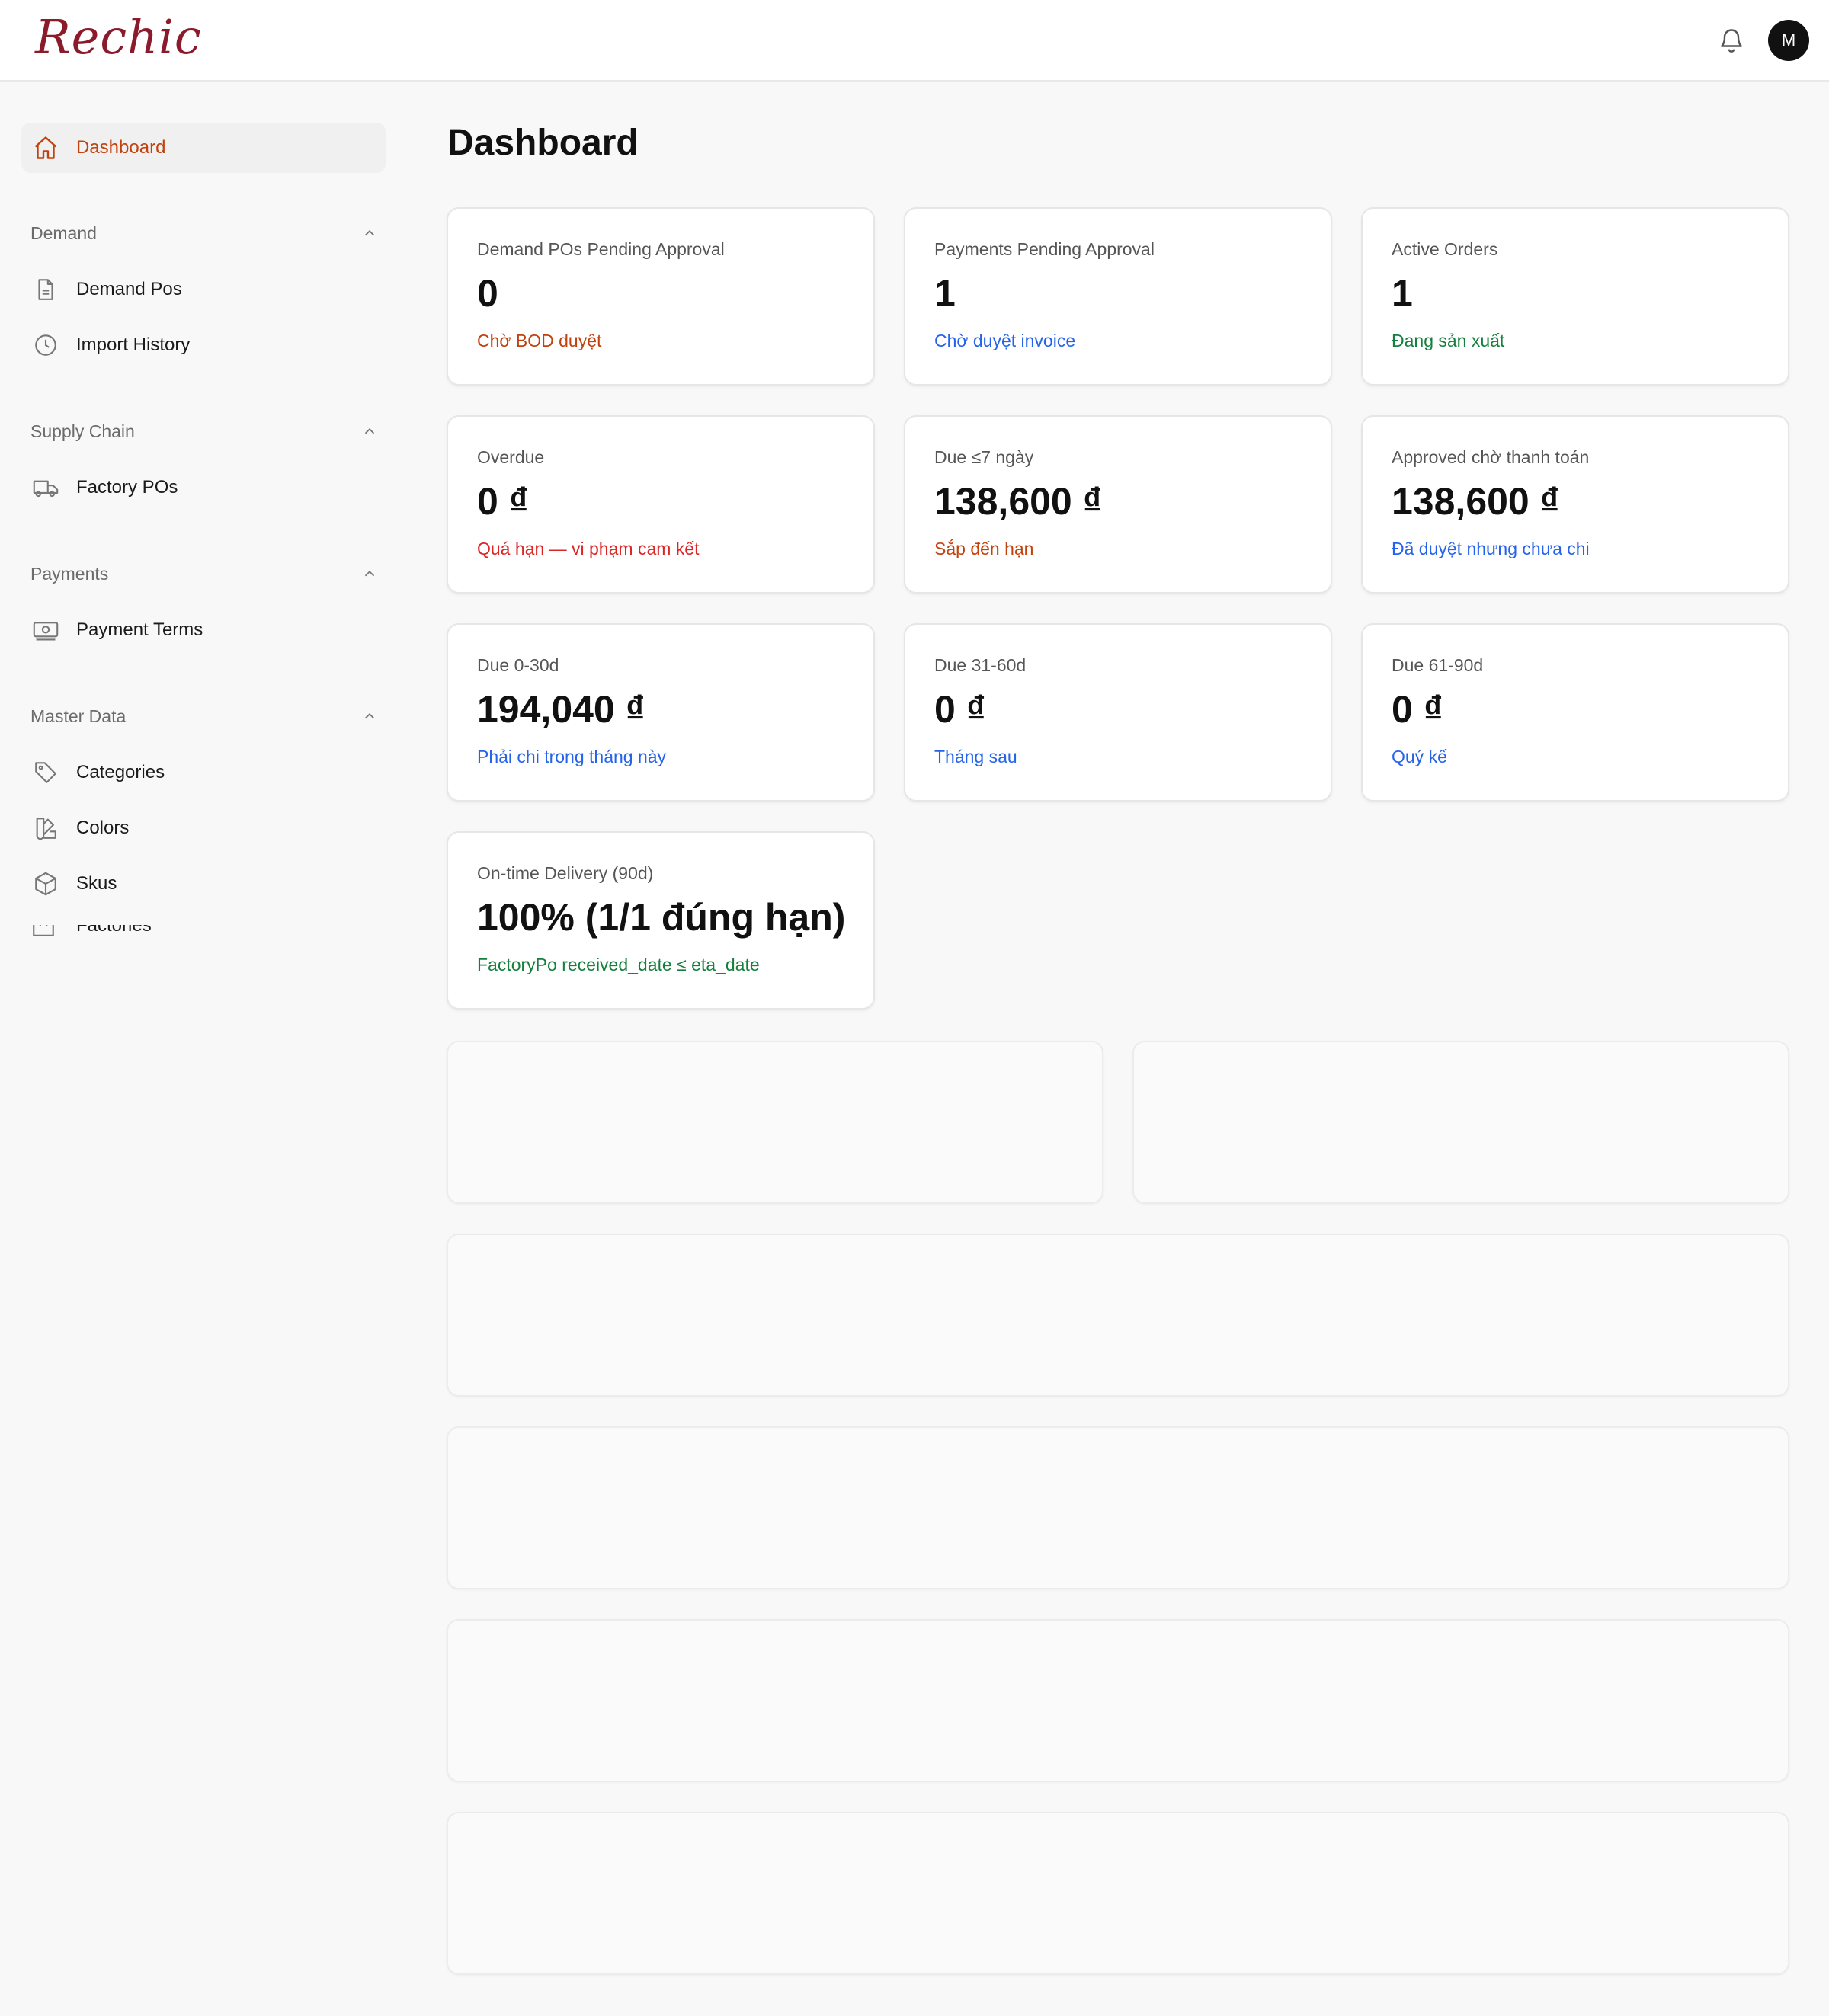  What do you see at coordinates (114, 930) in the screenshot?
I see `sidebar-item-label: Factories` at bounding box center [114, 930].